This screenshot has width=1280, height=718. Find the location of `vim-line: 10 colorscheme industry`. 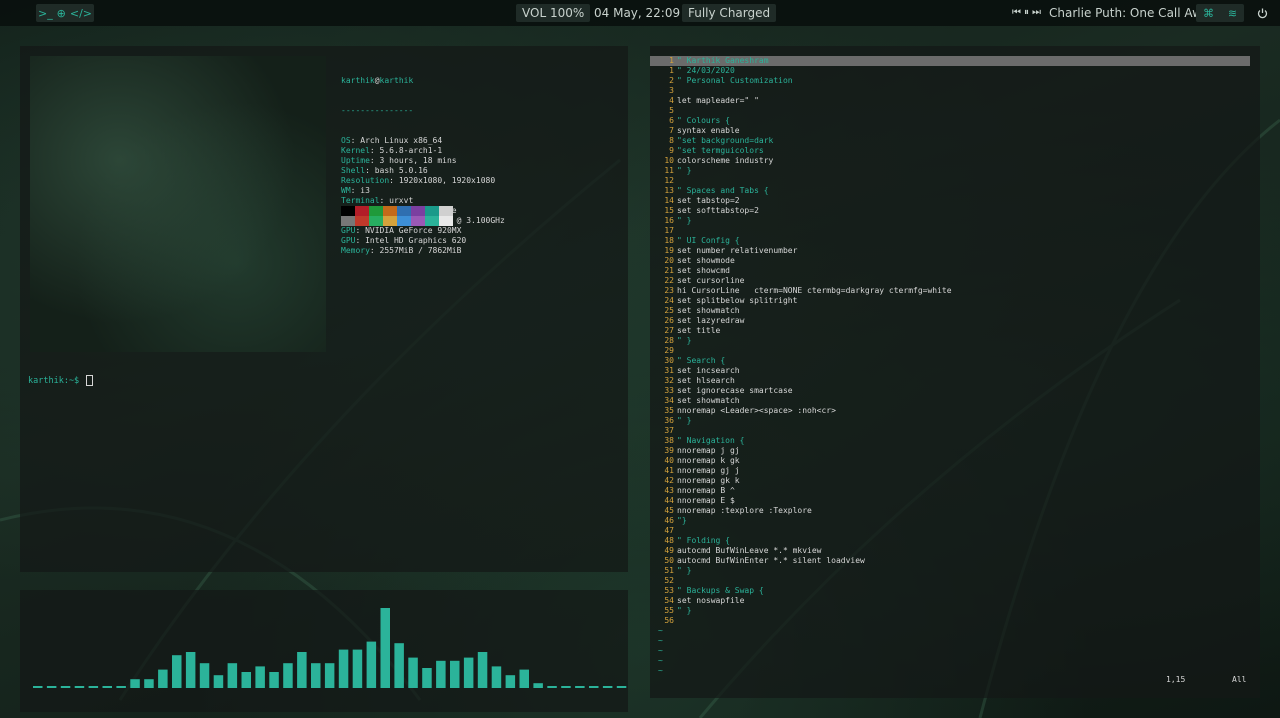

vim-line: 10 colorscheme industry is located at coordinates (950, 161).